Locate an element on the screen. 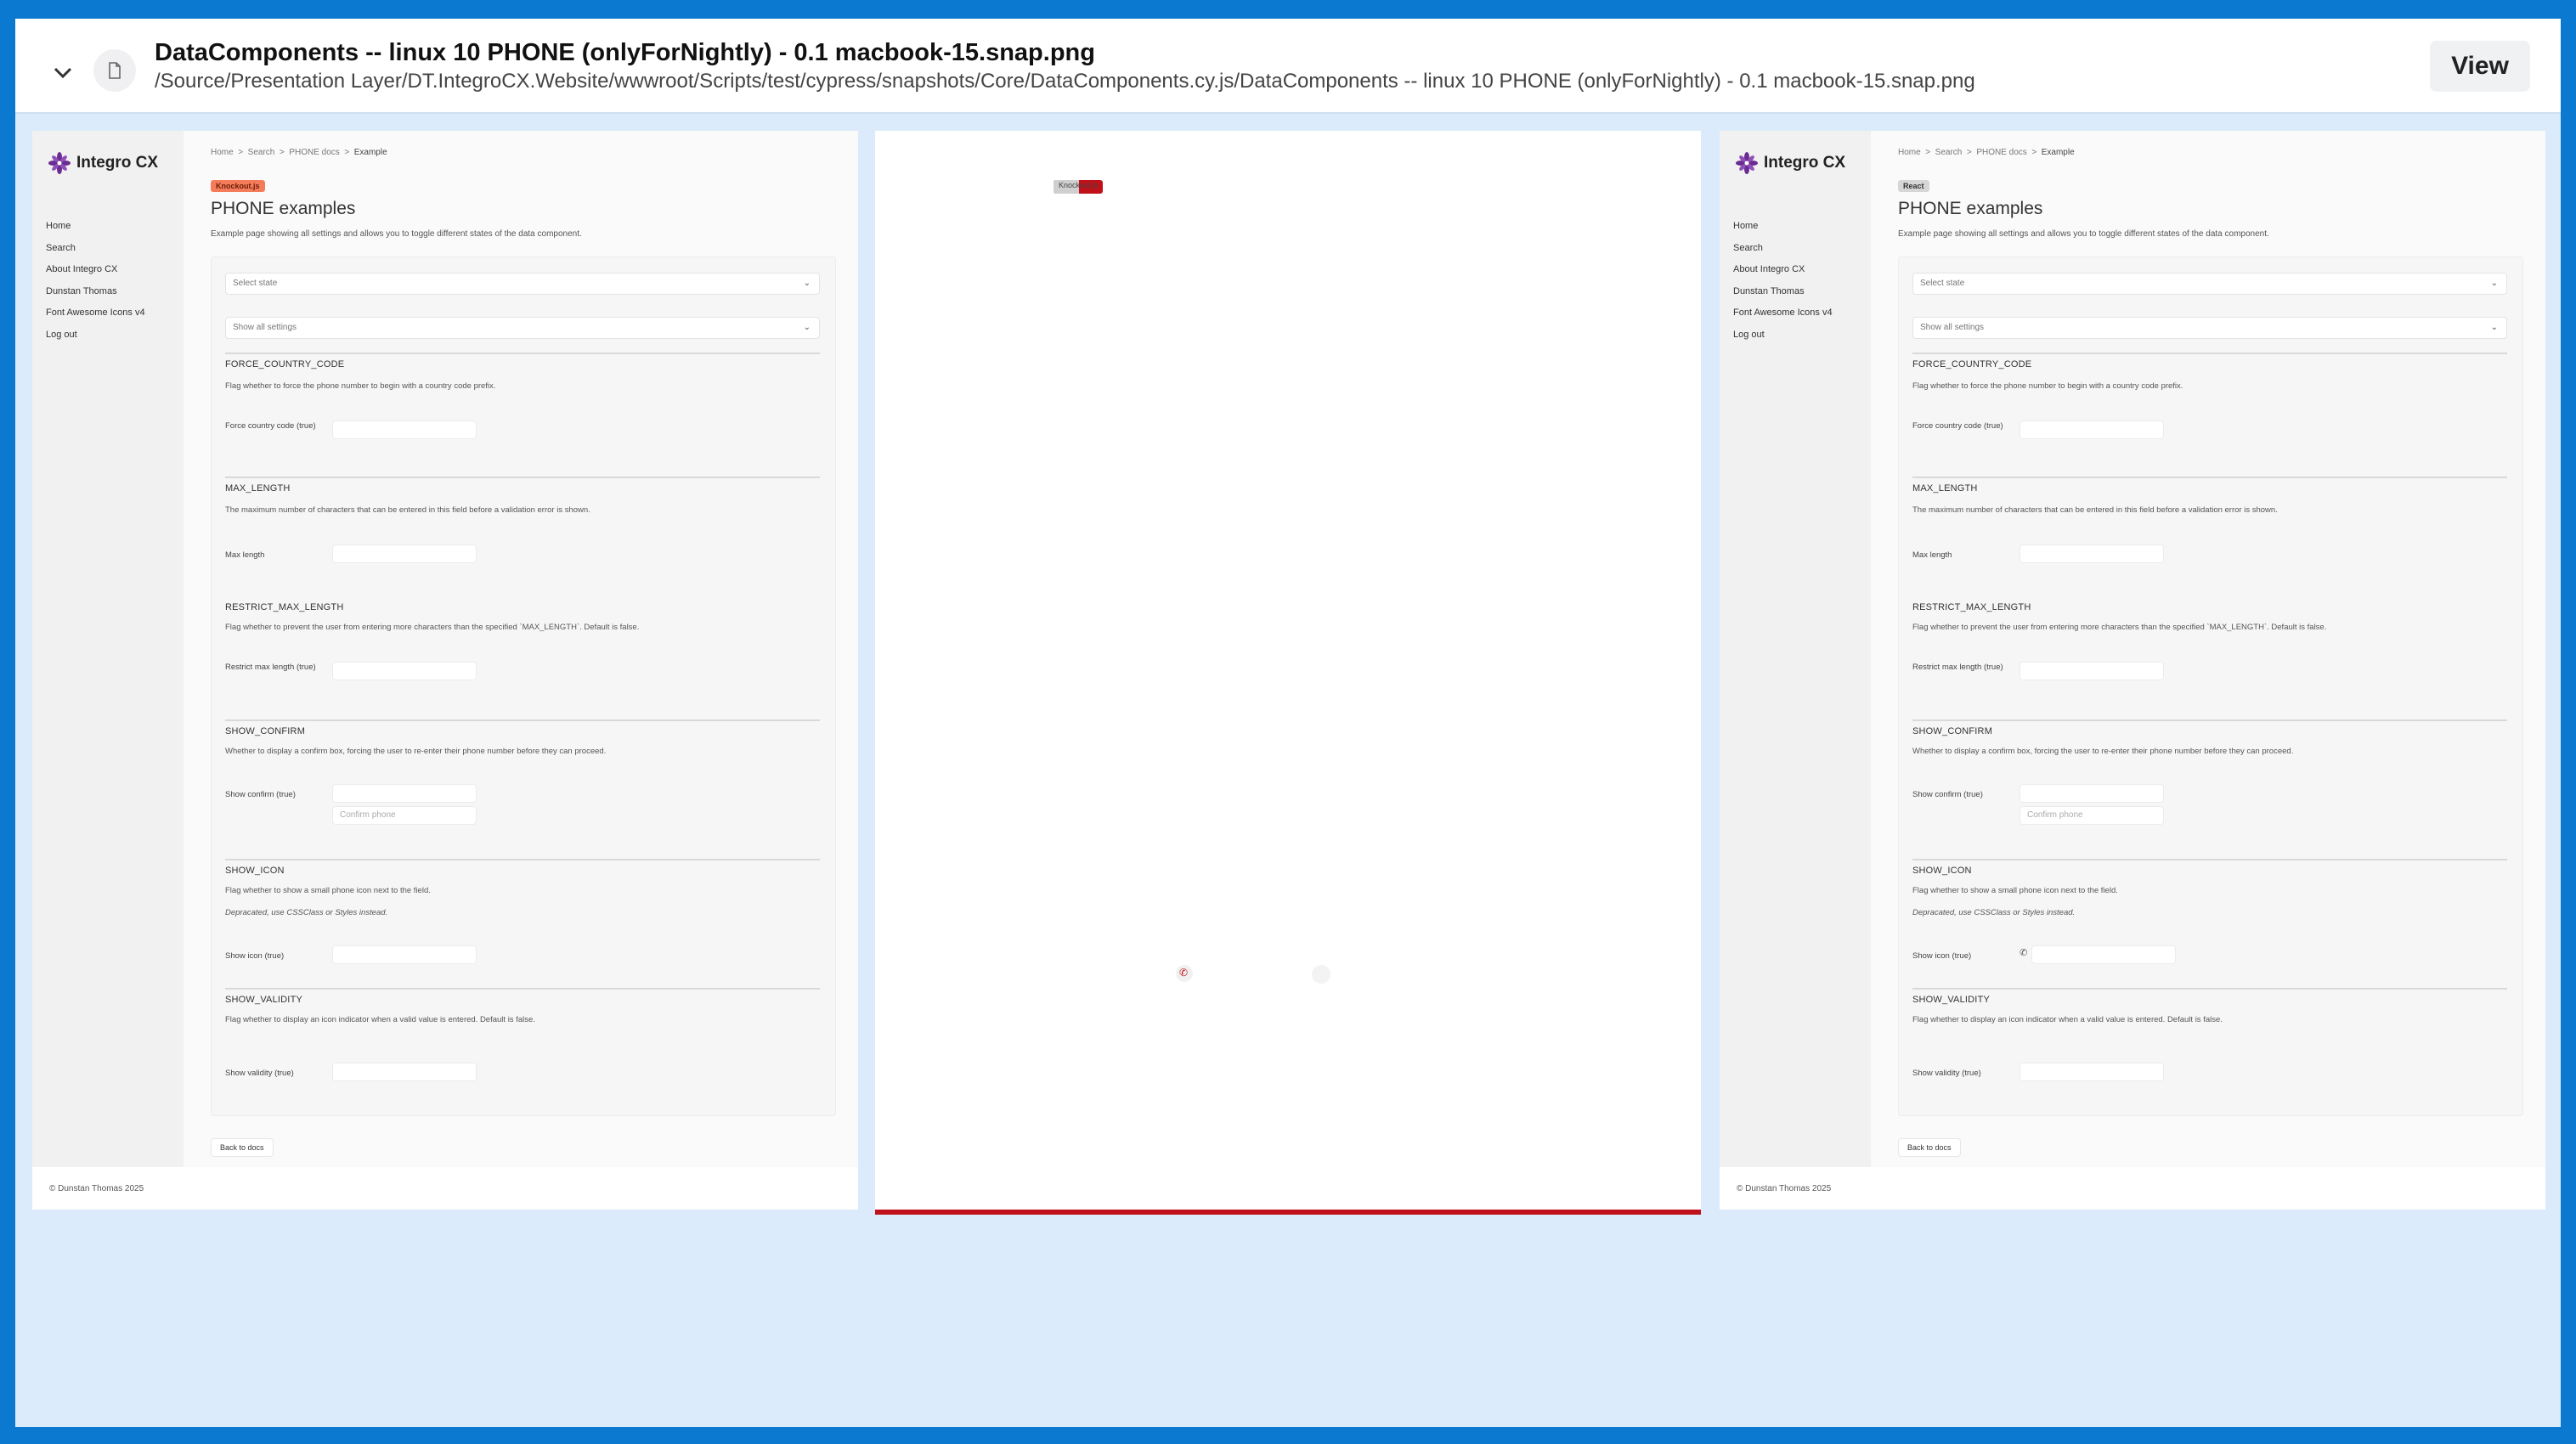 The width and height of the screenshot is (2576, 1444). copyright: © Dunstan Thomas 2025 is located at coordinates (97, 1188).